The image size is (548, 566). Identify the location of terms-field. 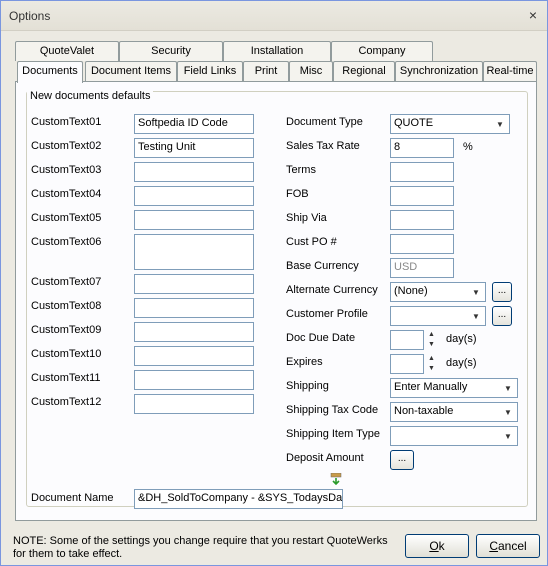
(422, 172).